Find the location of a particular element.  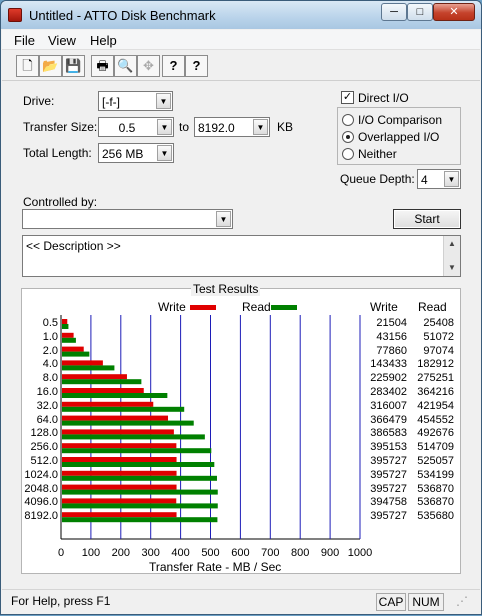

num-lock-indicator: NUM is located at coordinates (426, 602).